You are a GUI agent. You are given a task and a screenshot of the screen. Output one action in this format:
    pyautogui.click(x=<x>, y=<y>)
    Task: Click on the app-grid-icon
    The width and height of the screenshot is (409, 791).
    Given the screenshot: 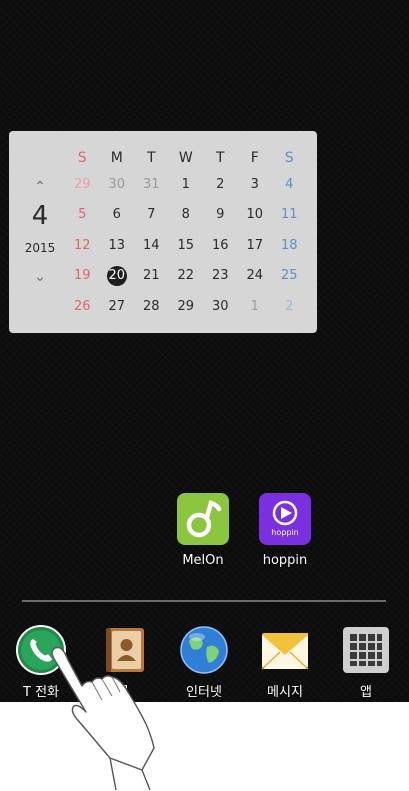 What is the action you would take?
    pyautogui.click(x=366, y=650)
    